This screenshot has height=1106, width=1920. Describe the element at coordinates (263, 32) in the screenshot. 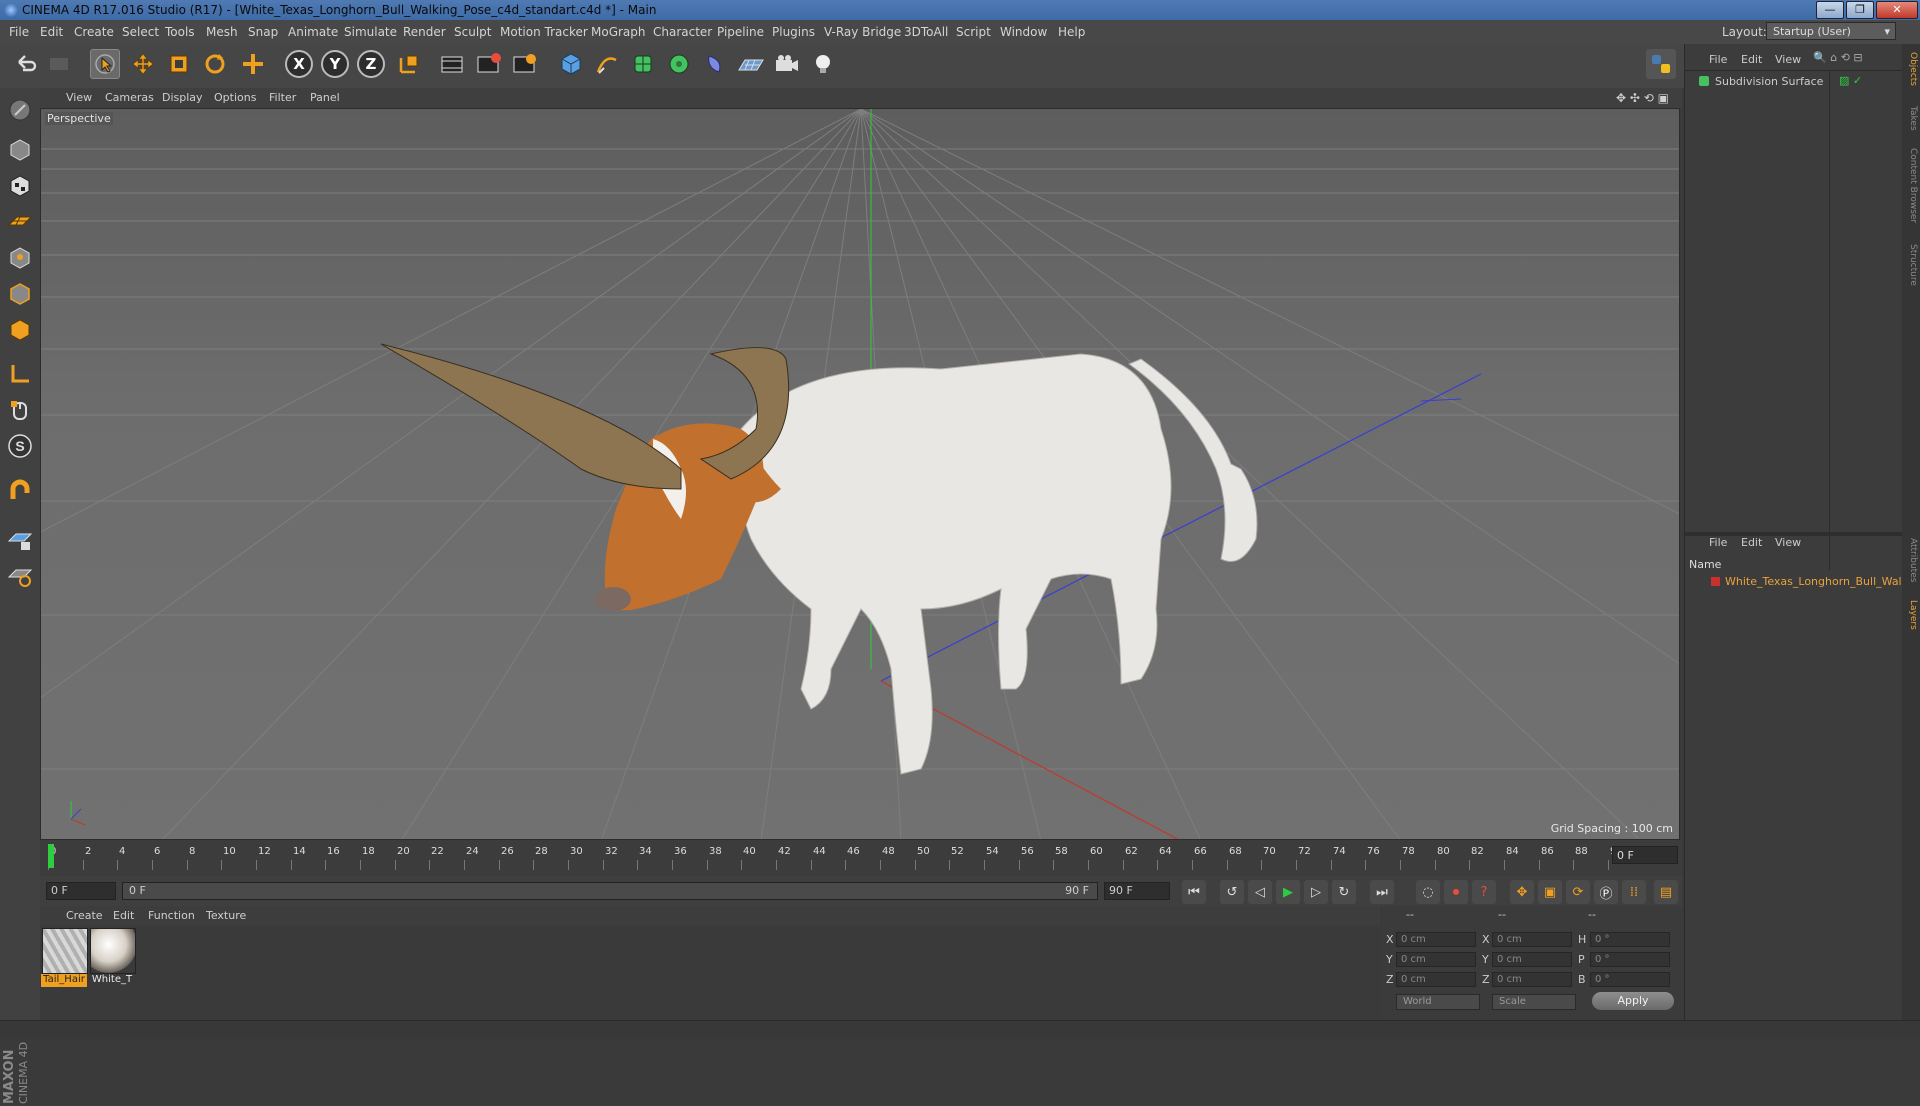

I see `menu-snap: Snap` at that location.